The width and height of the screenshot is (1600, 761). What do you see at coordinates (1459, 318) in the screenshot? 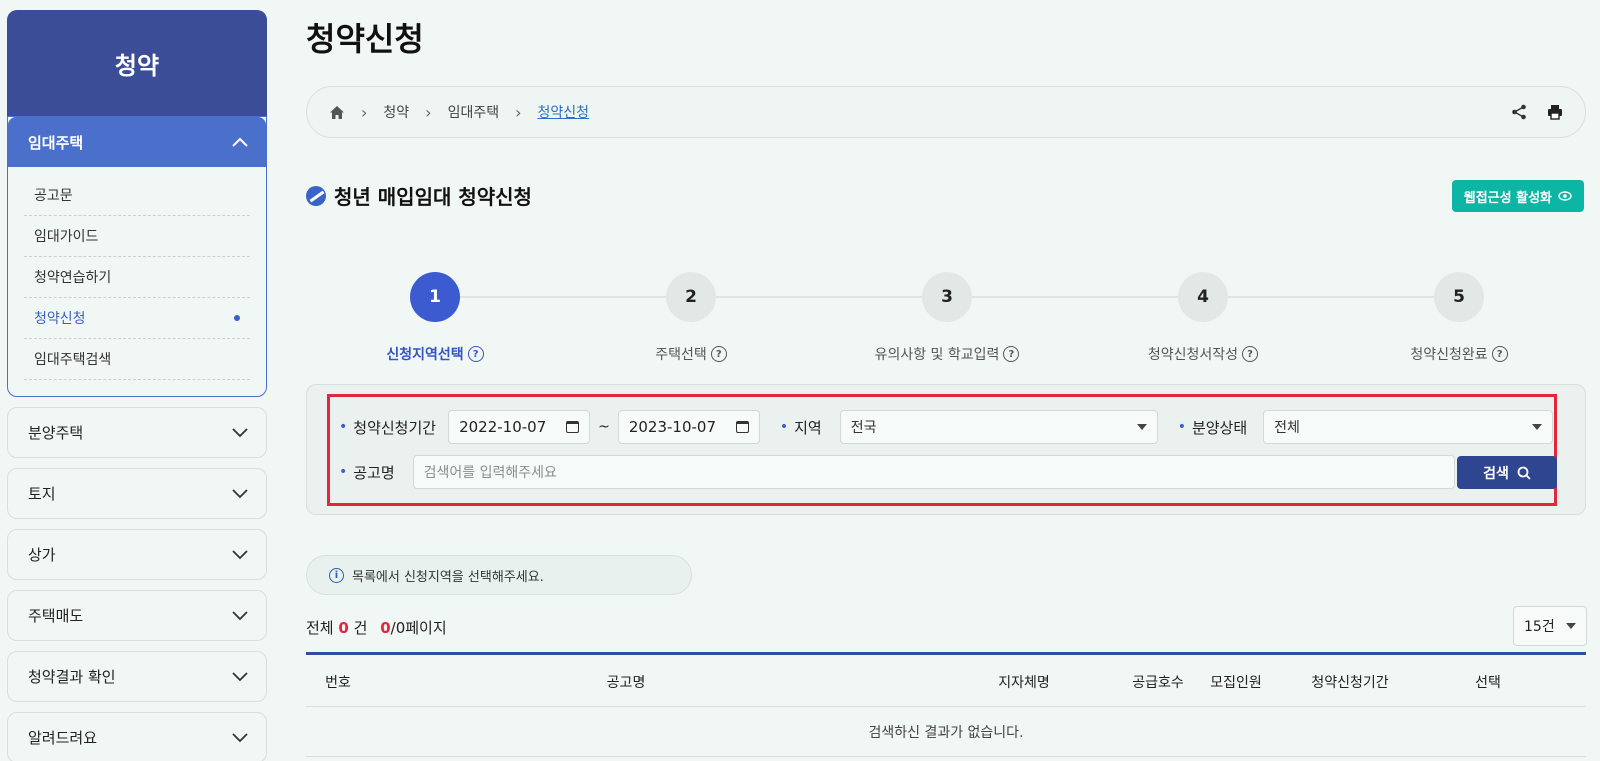
I see `step-5: 5 청약신청완료?` at bounding box center [1459, 318].